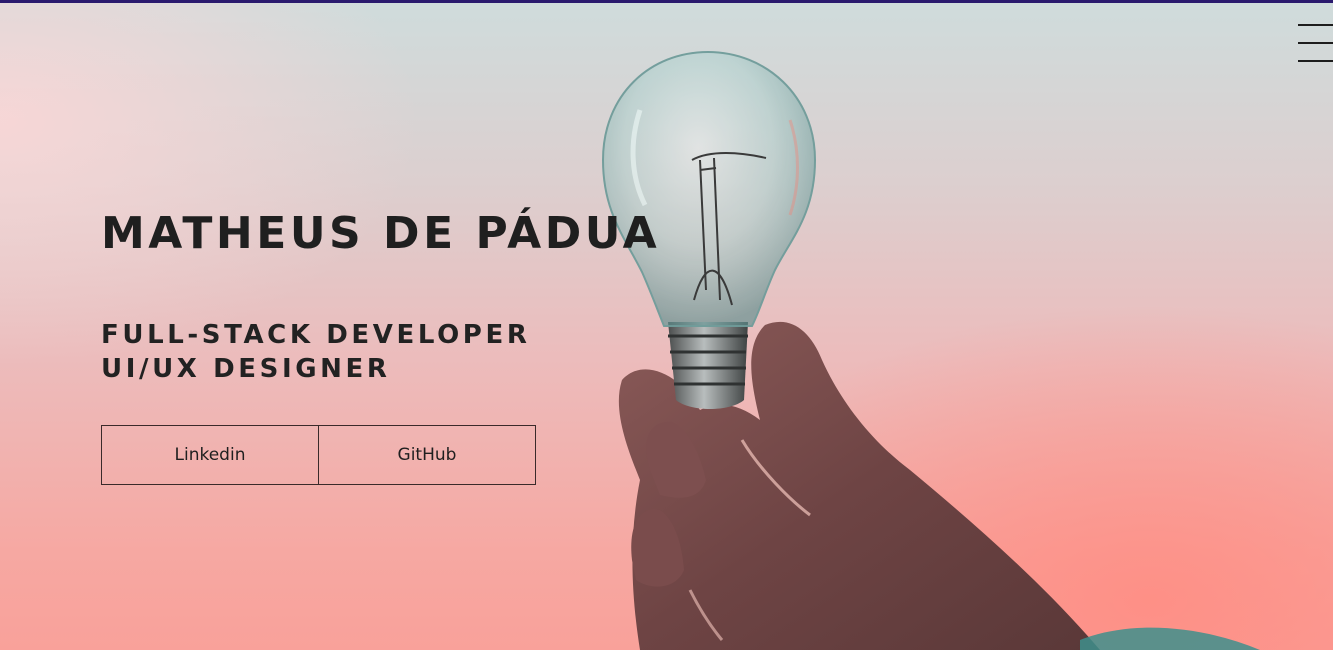 This screenshot has height=650, width=1333. What do you see at coordinates (709, 188) in the screenshot?
I see `bulb-glass` at bounding box center [709, 188].